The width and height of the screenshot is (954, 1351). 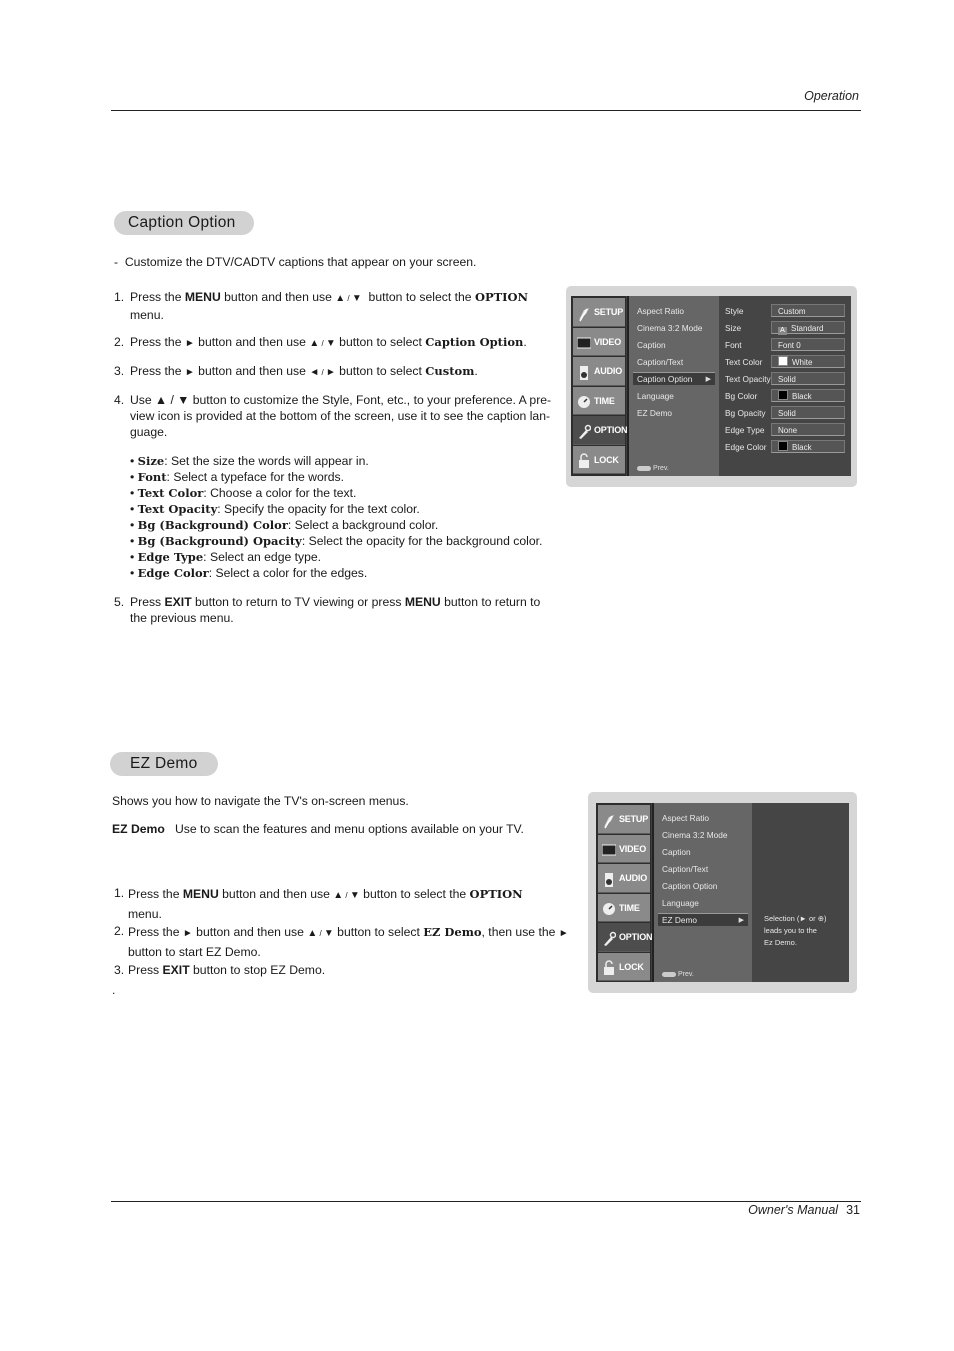 What do you see at coordinates (151, 461) in the screenshot?
I see `bullet-term: Size` at bounding box center [151, 461].